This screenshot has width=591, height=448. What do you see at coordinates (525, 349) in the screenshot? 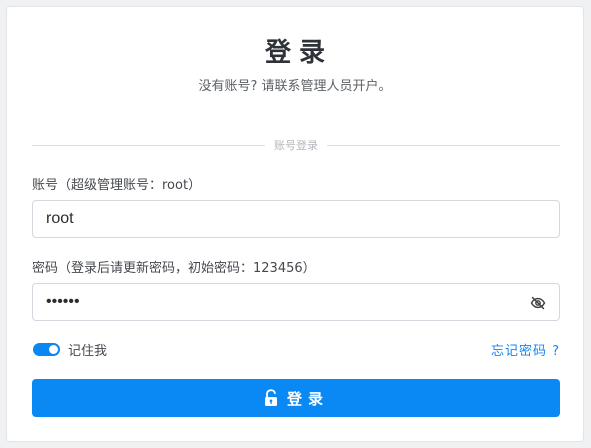
I see `forgot-password-link: 忘记密码 ?` at bounding box center [525, 349].